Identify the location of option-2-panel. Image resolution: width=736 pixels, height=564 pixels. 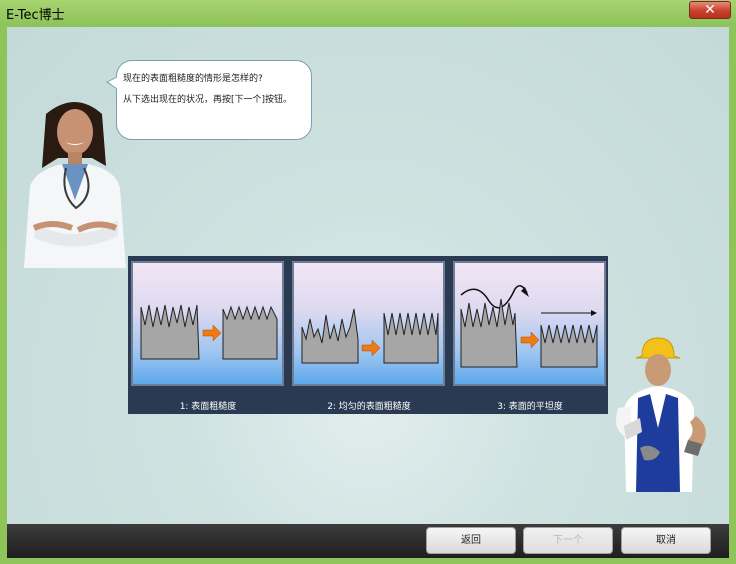
(368, 323).